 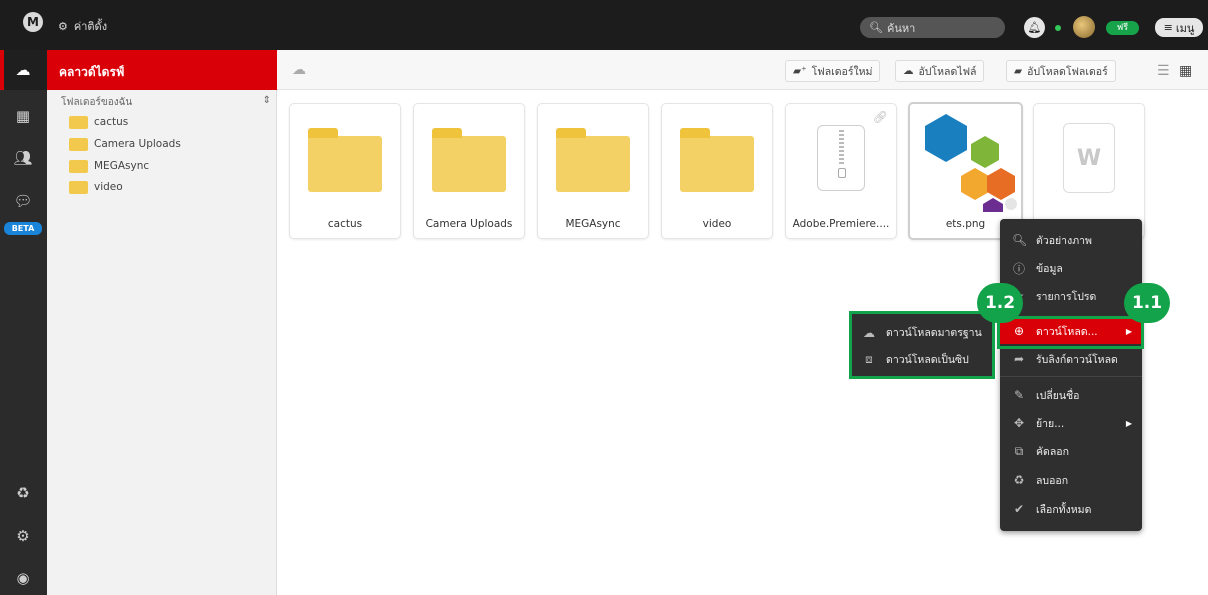 I want to click on file-card-camera-uploads: Camera Uploads, so click(x=469, y=171).